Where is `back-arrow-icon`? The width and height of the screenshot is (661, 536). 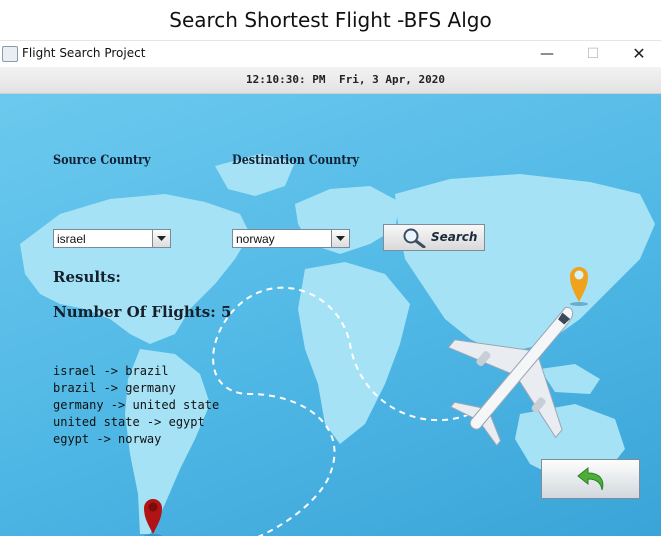 back-arrow-icon is located at coordinates (590, 478).